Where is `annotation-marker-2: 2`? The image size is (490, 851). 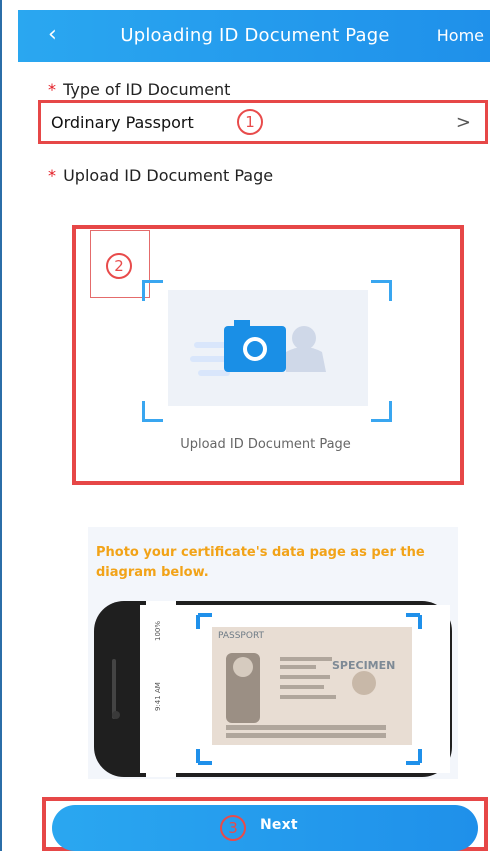 annotation-marker-2: 2 is located at coordinates (119, 266).